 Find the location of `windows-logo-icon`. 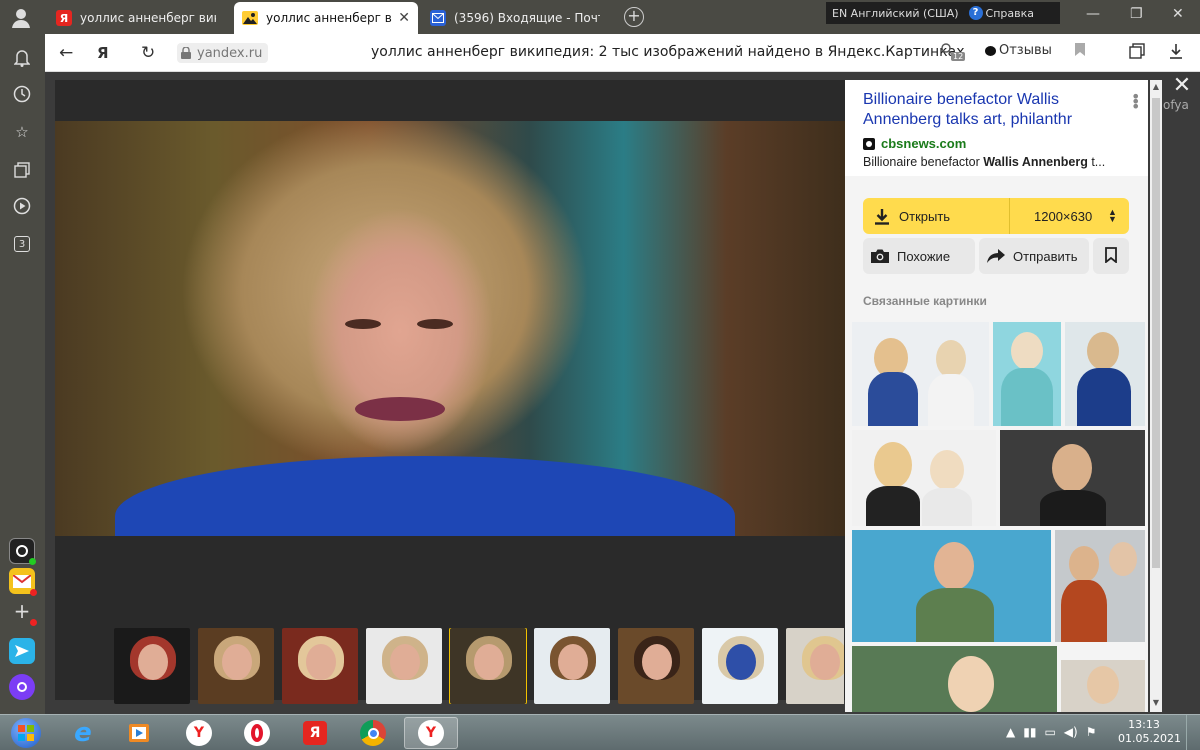

windows-logo-icon is located at coordinates (26, 733).